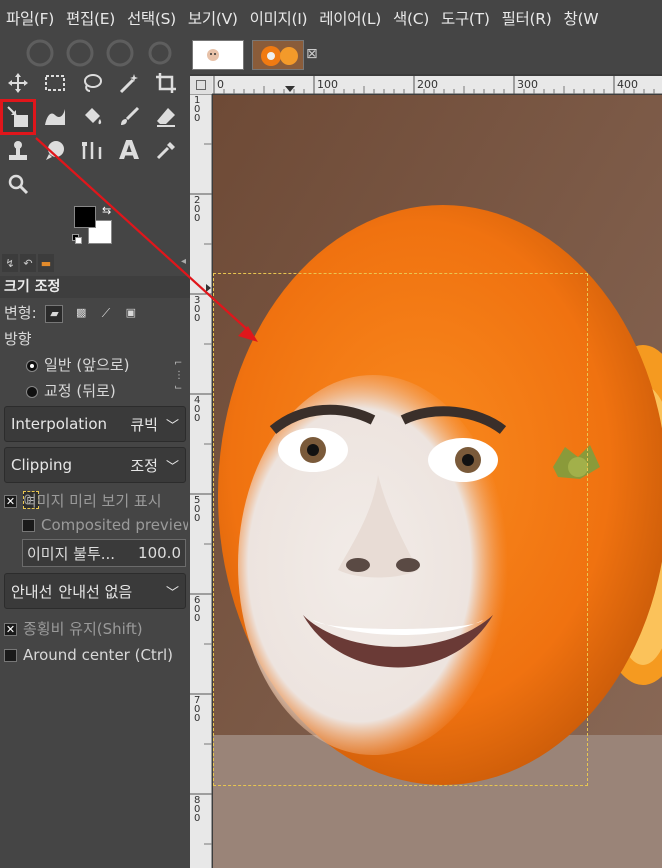  Describe the element at coordinates (197, 309) in the screenshot. I see `ruler-label-v300: 300` at that location.